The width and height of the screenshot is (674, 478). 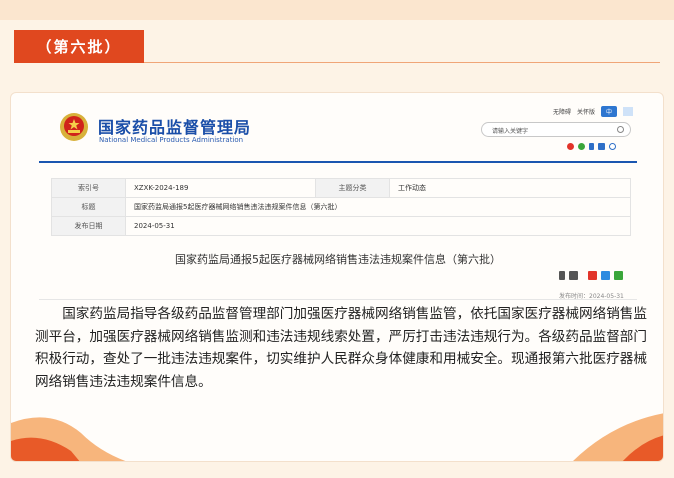 I want to click on table-row: 索引号 XZXK-2024-189 主题分类 工作动态, so click(x=341, y=188).